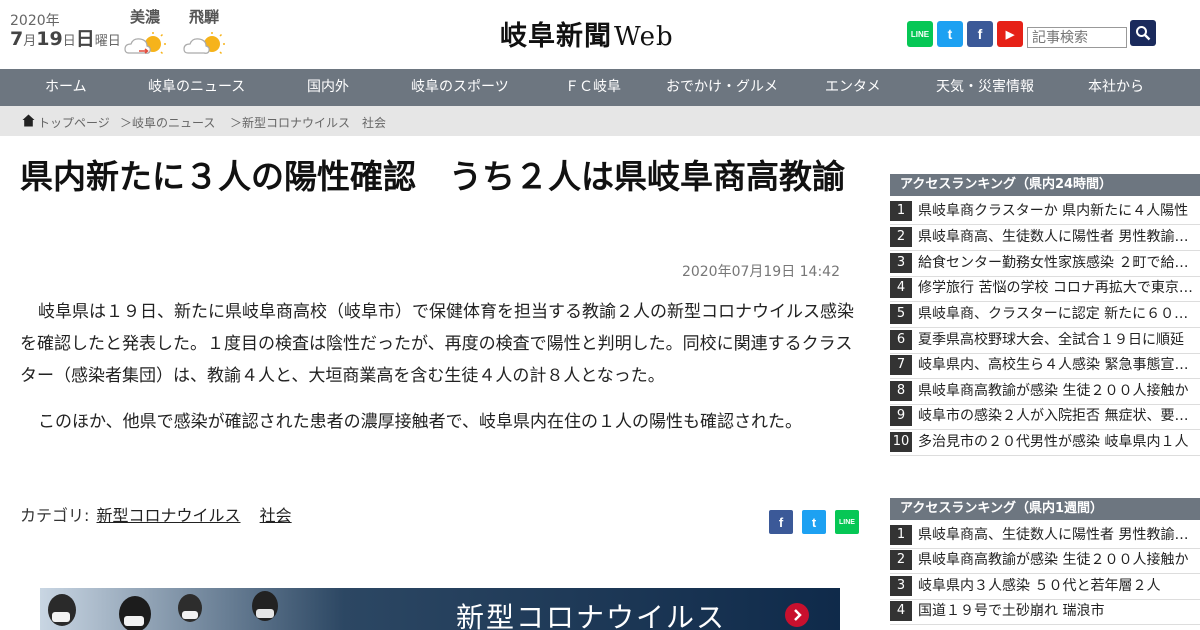  I want to click on rank-number: 8, so click(901, 391).